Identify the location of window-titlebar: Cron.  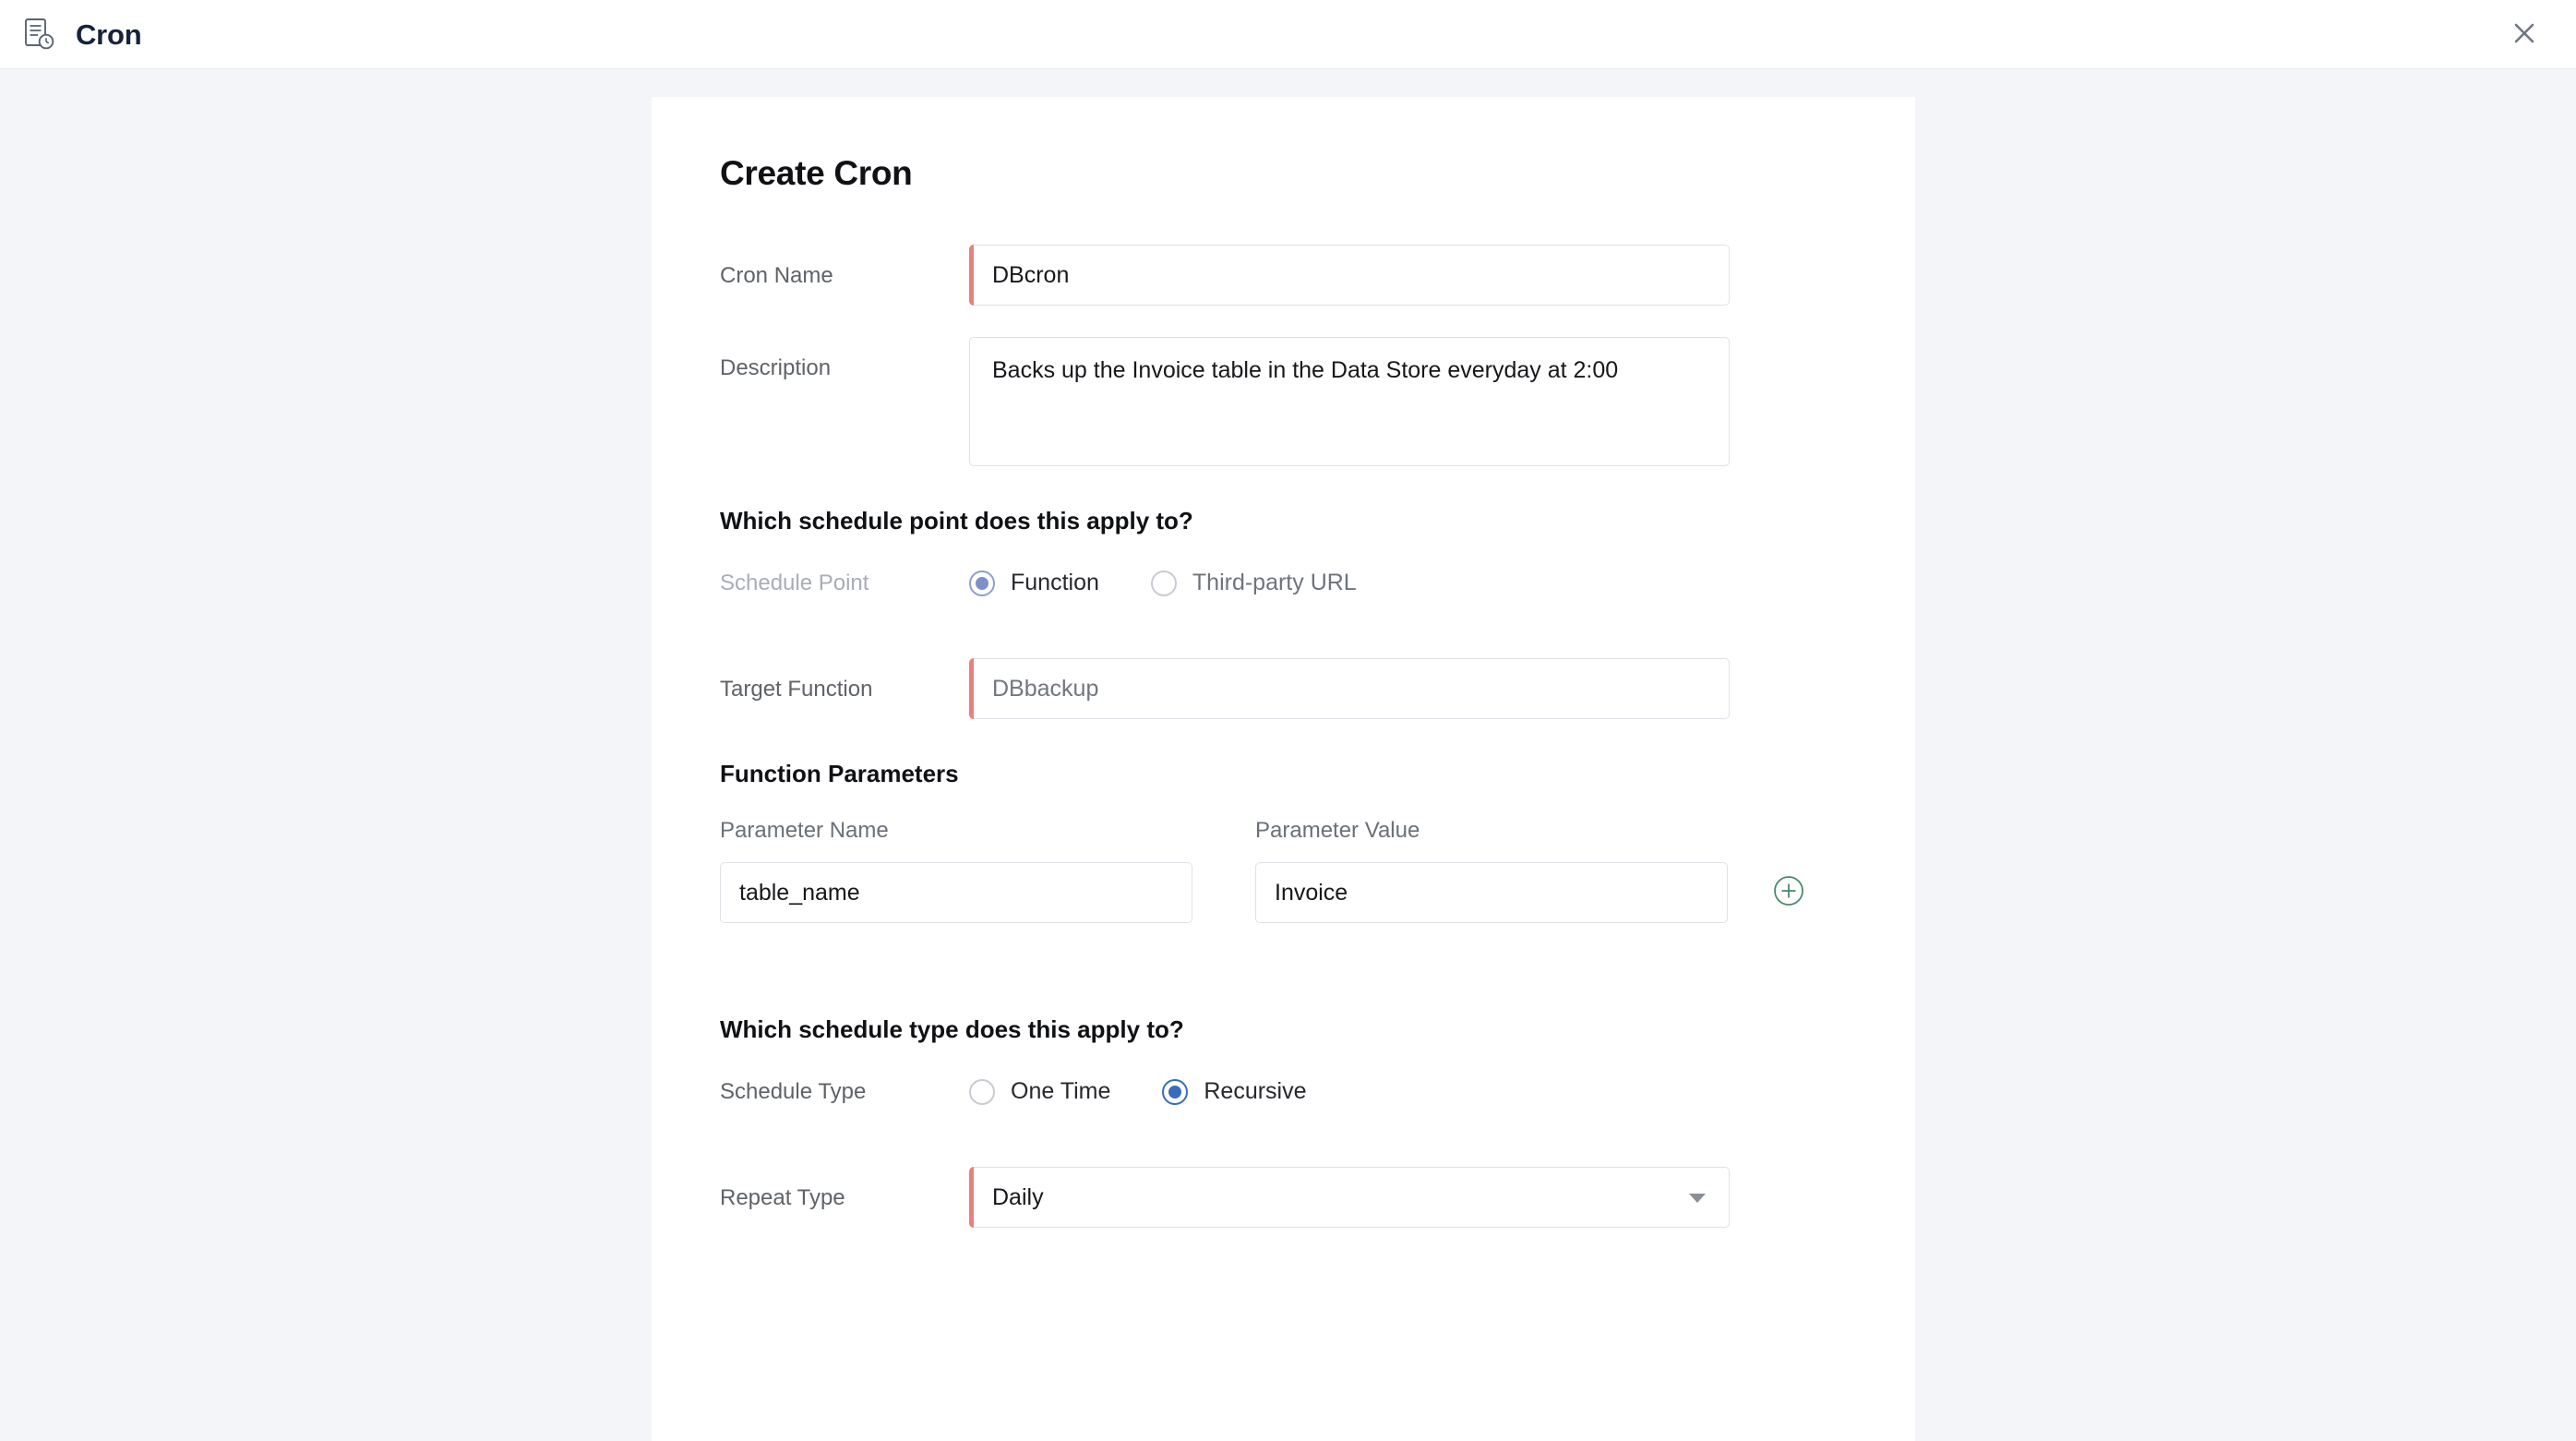
(1288, 34).